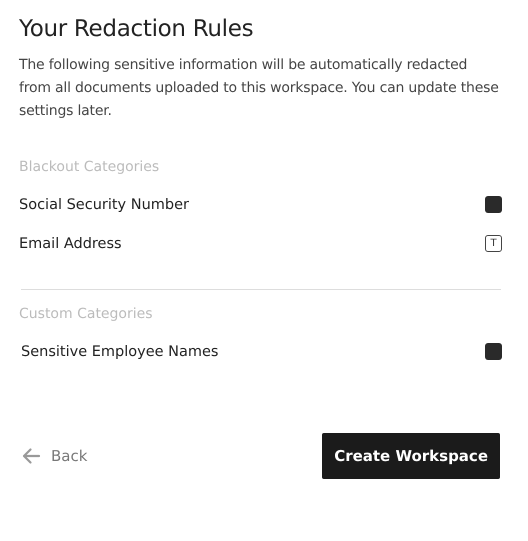  What do you see at coordinates (493, 243) in the screenshot?
I see `text-marker: T` at bounding box center [493, 243].